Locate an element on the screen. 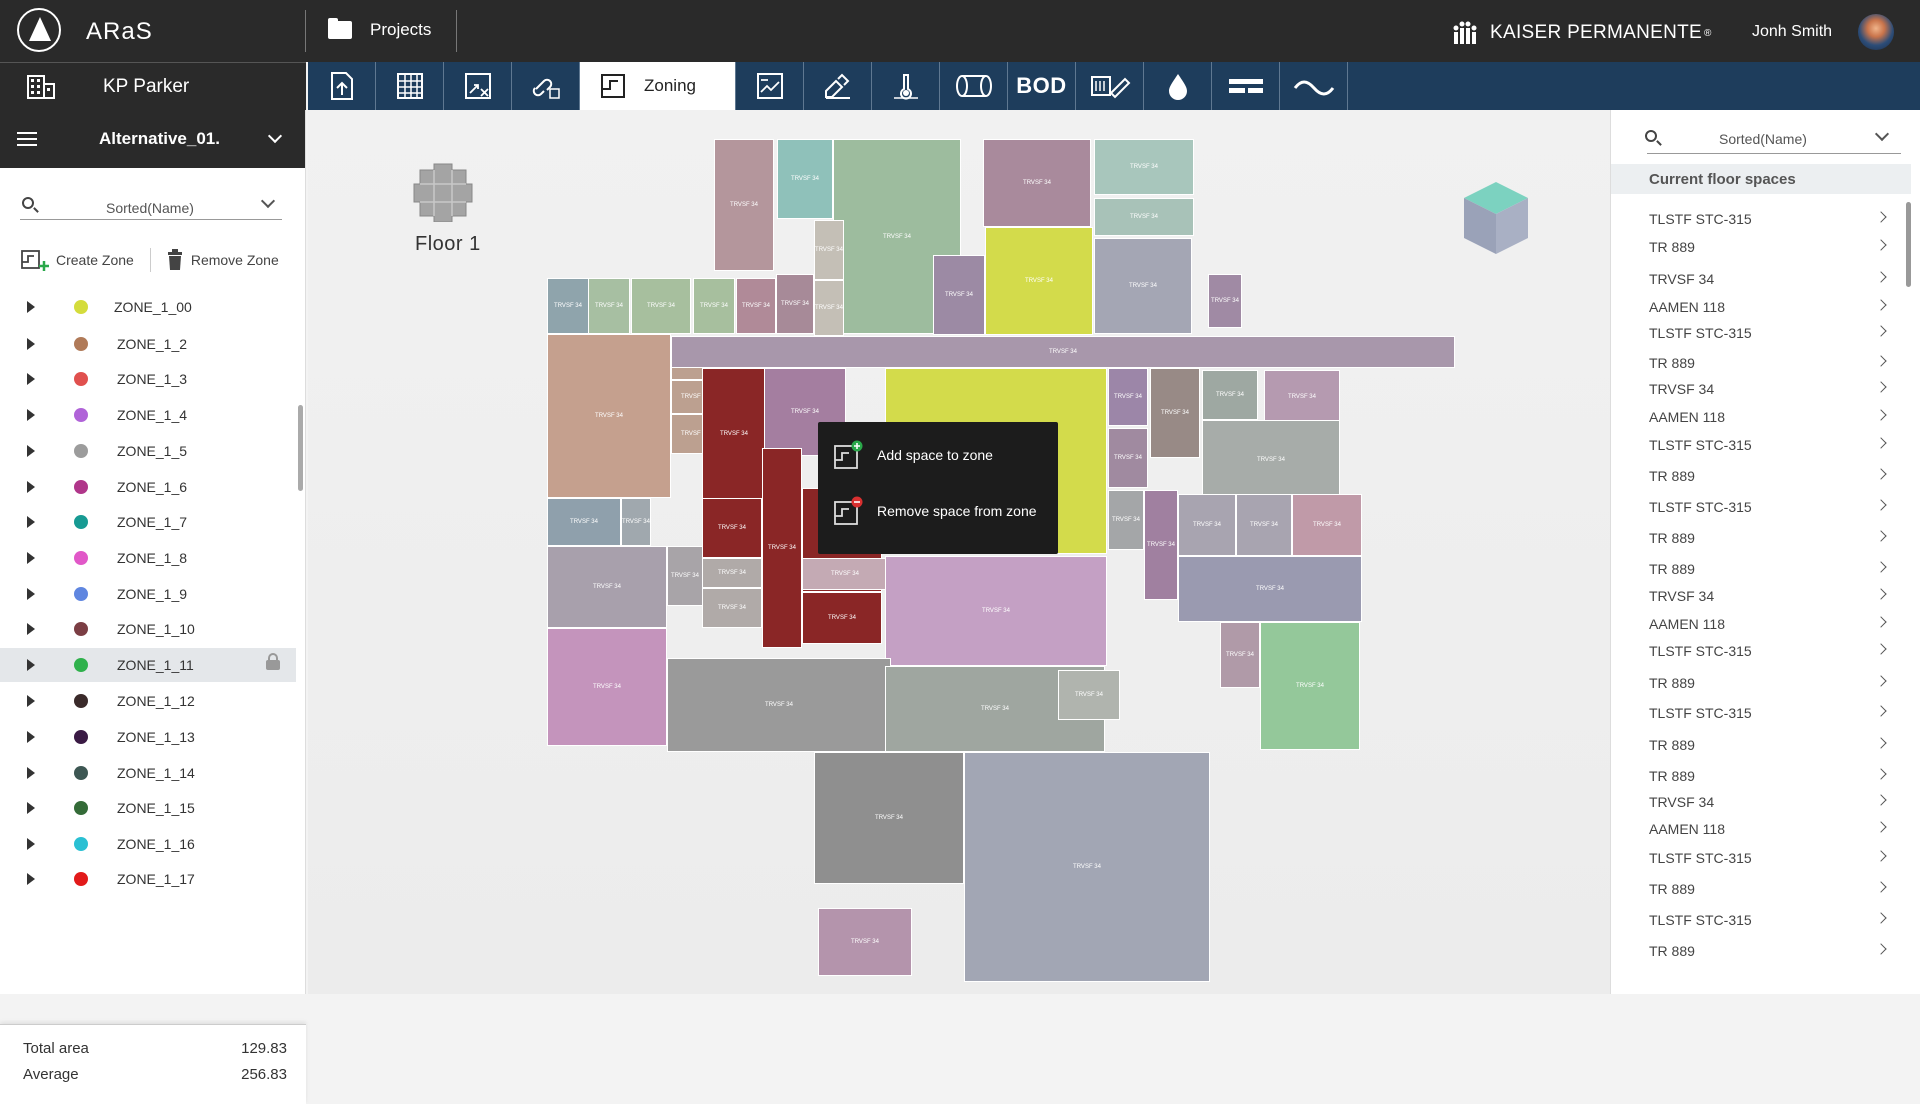  remove-zone-button: Remove Zone is located at coordinates (223, 260).